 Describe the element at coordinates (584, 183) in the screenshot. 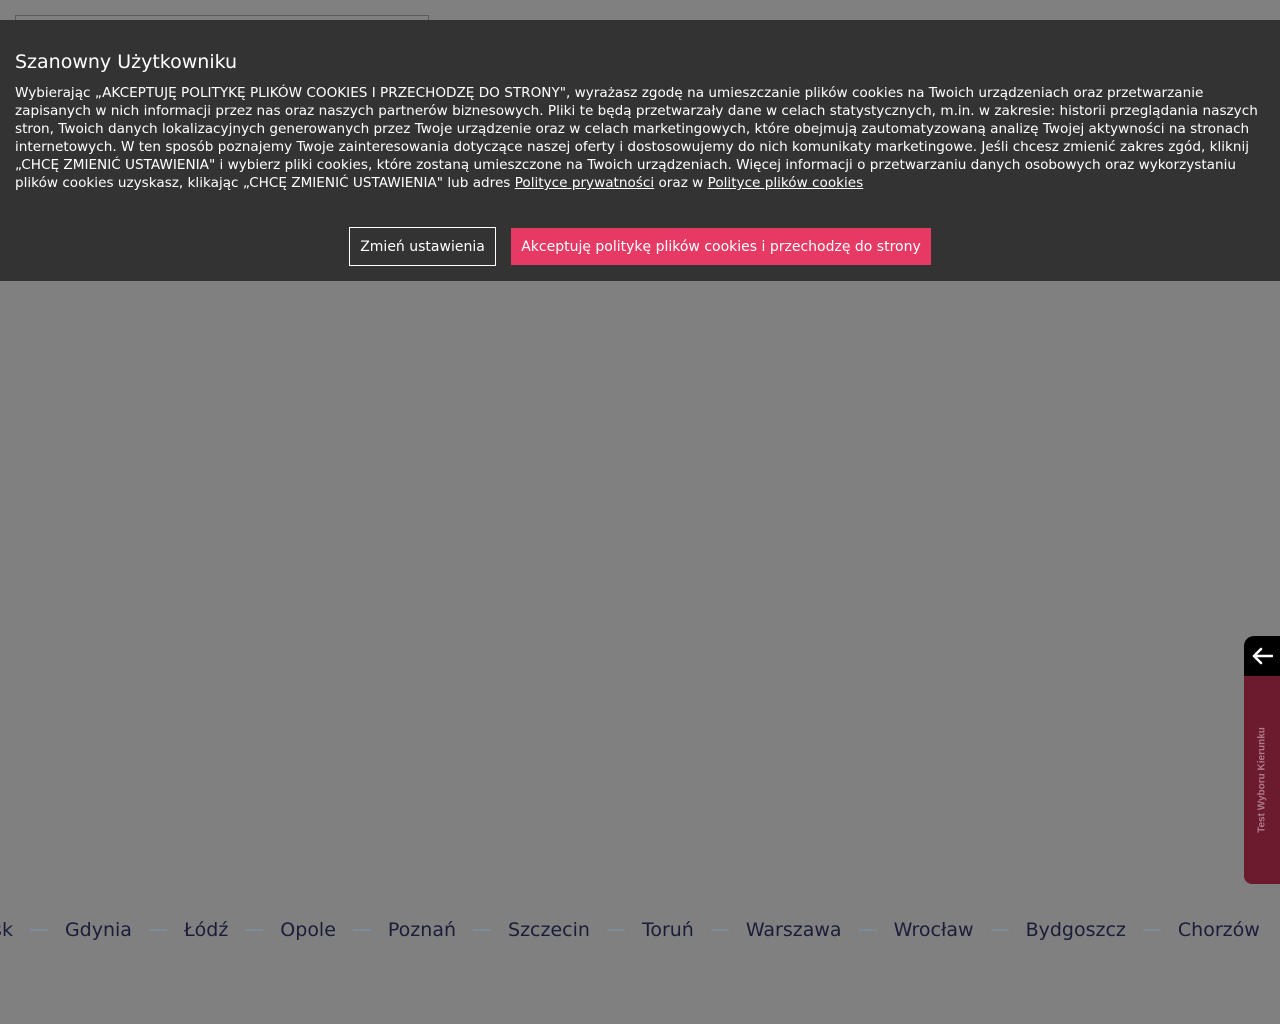

I see `privacy-policy-link: Polityce prywatności` at that location.